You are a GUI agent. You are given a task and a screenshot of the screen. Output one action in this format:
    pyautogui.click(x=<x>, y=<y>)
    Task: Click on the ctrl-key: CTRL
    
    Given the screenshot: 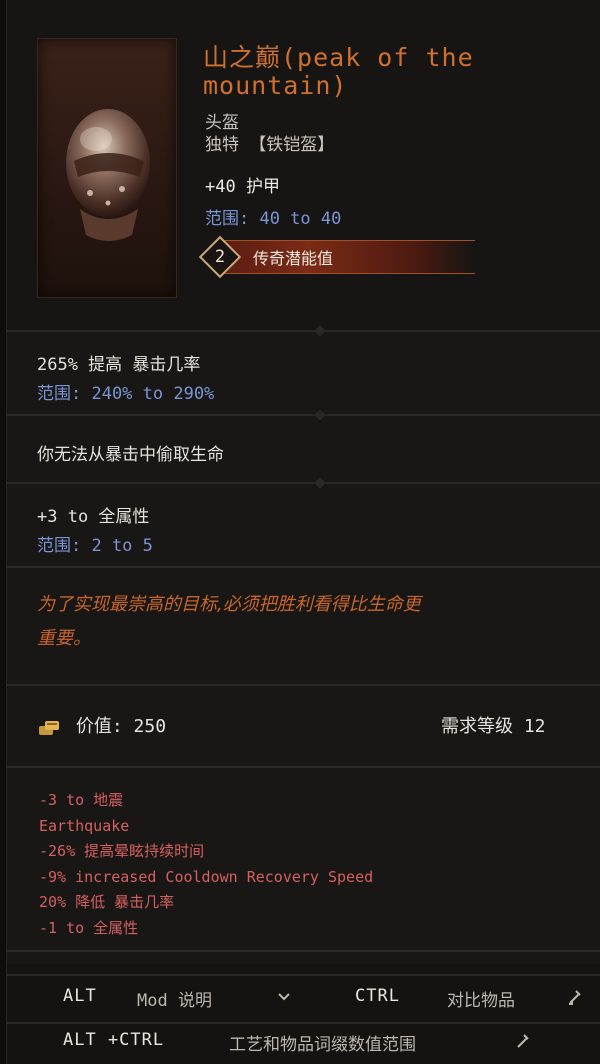 What is the action you would take?
    pyautogui.click(x=377, y=996)
    